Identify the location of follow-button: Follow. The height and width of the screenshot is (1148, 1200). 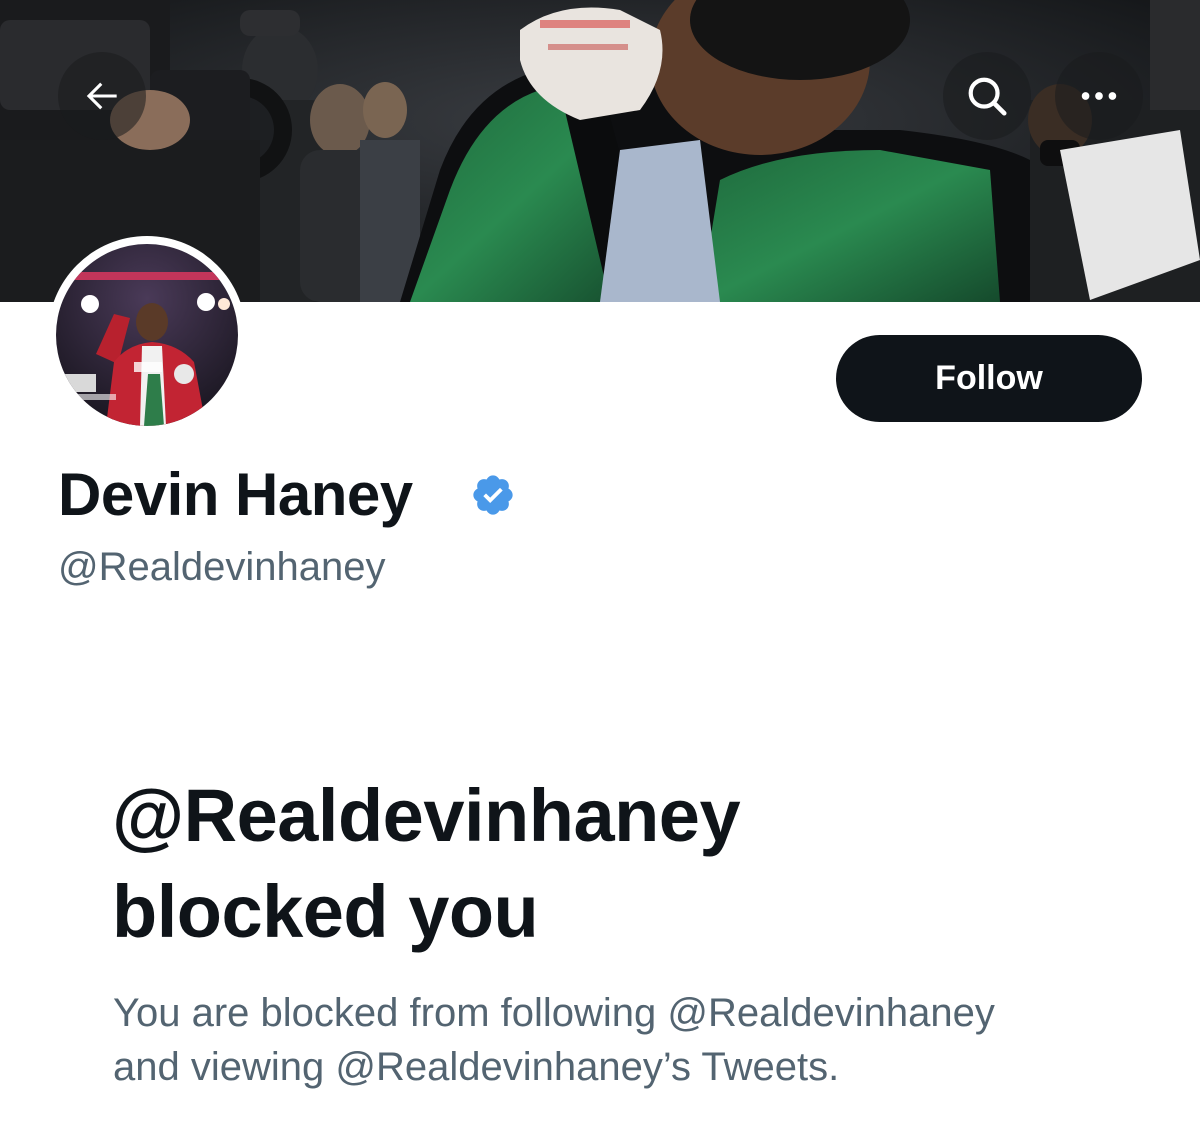
(989, 378).